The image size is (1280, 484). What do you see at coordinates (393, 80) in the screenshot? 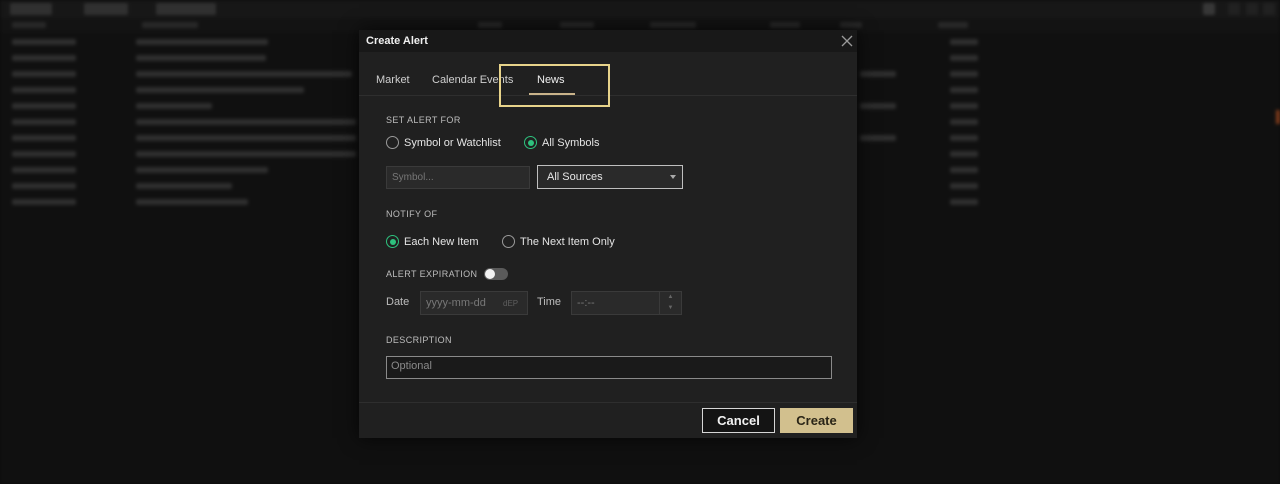
I see `tab-market: Market` at bounding box center [393, 80].